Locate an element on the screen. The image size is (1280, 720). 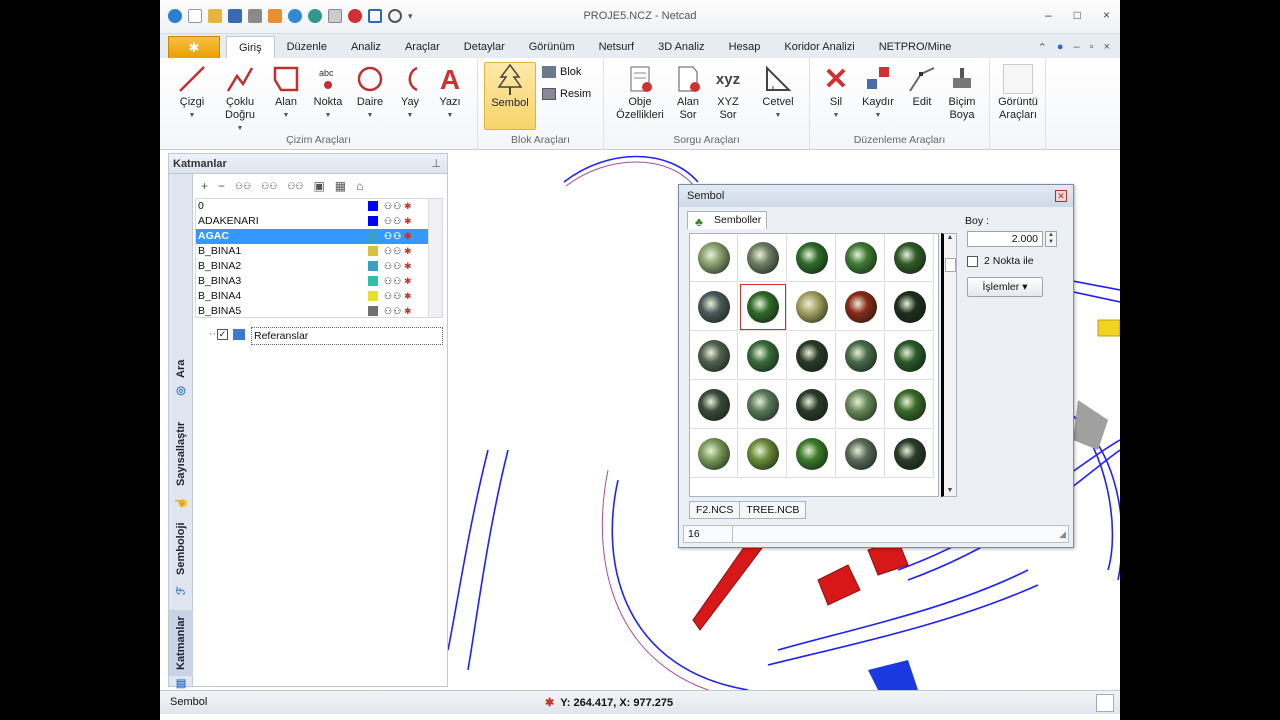
tab-netpro-mine: NETPRO/Mine is located at coordinates (915, 47).